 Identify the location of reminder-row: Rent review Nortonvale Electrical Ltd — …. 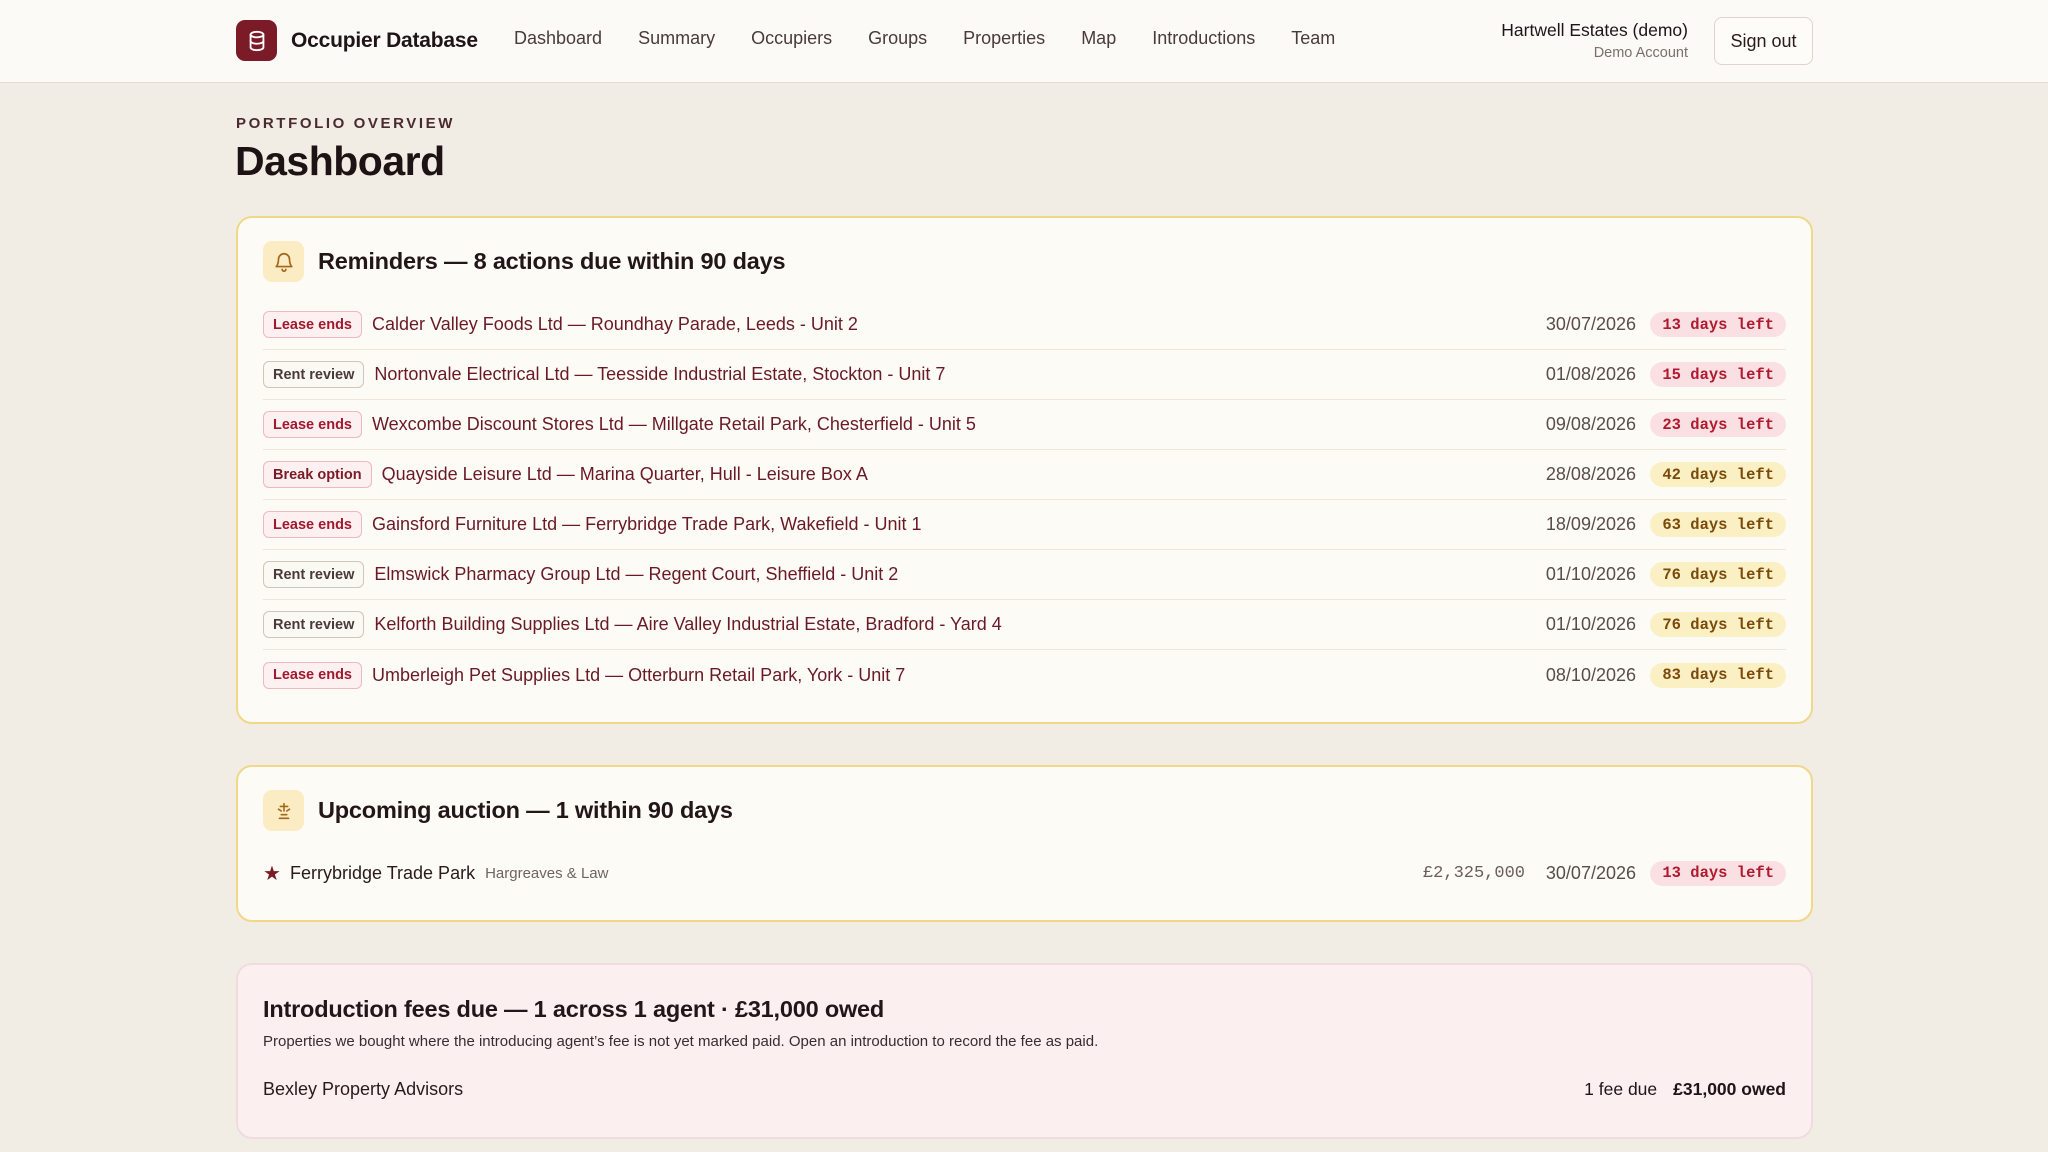
(1024, 375).